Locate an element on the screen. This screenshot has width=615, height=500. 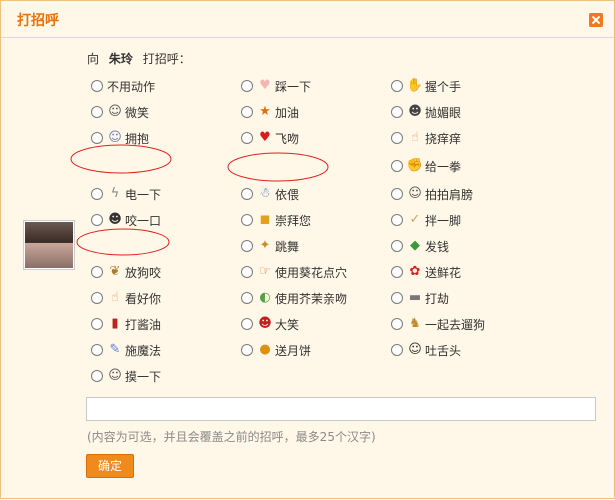
action-option: ☺ 拍拍肩膀 is located at coordinates (432, 194).